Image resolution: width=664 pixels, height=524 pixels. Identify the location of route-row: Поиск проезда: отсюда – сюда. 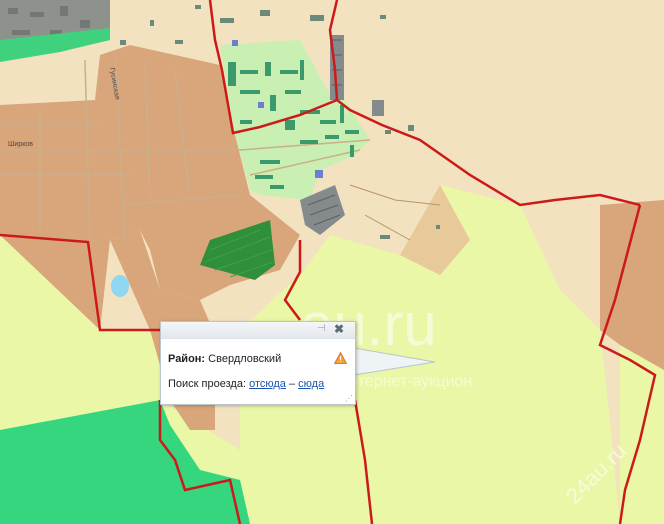
(246, 384).